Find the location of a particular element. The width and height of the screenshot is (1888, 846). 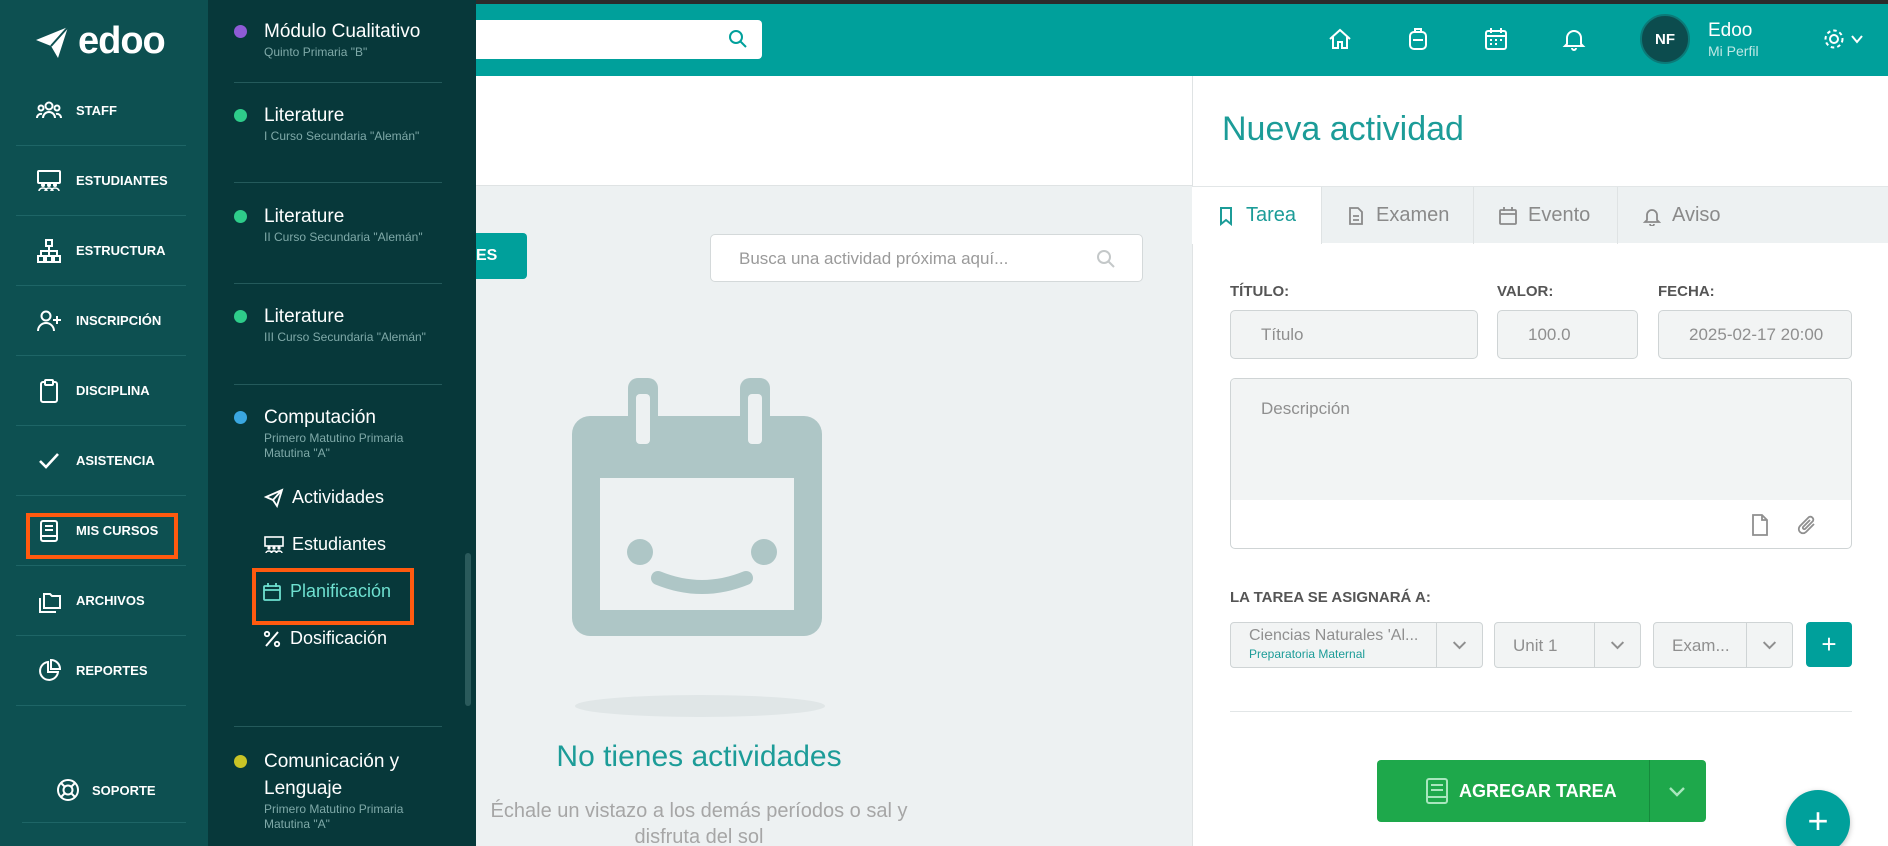

bookmark-icon is located at coordinates (1226, 216).